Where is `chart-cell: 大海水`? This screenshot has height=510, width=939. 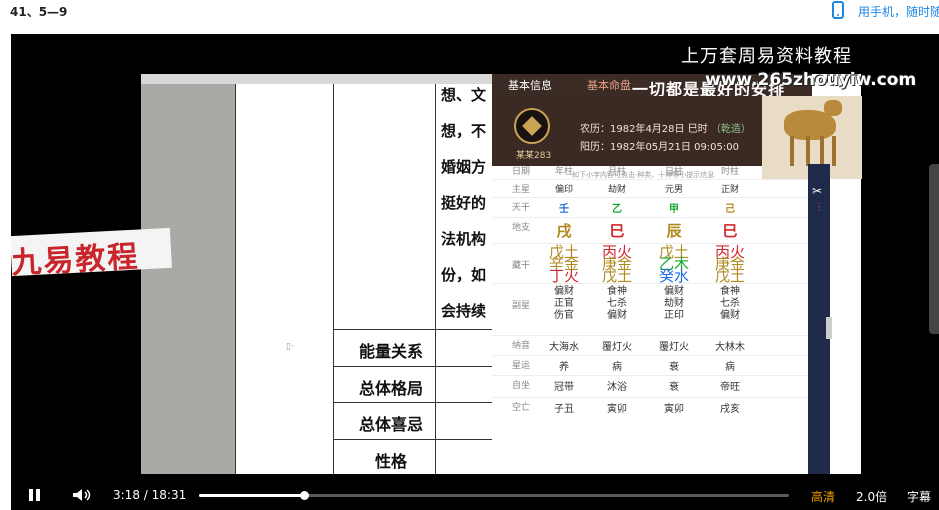 chart-cell: 大海水 is located at coordinates (564, 347).